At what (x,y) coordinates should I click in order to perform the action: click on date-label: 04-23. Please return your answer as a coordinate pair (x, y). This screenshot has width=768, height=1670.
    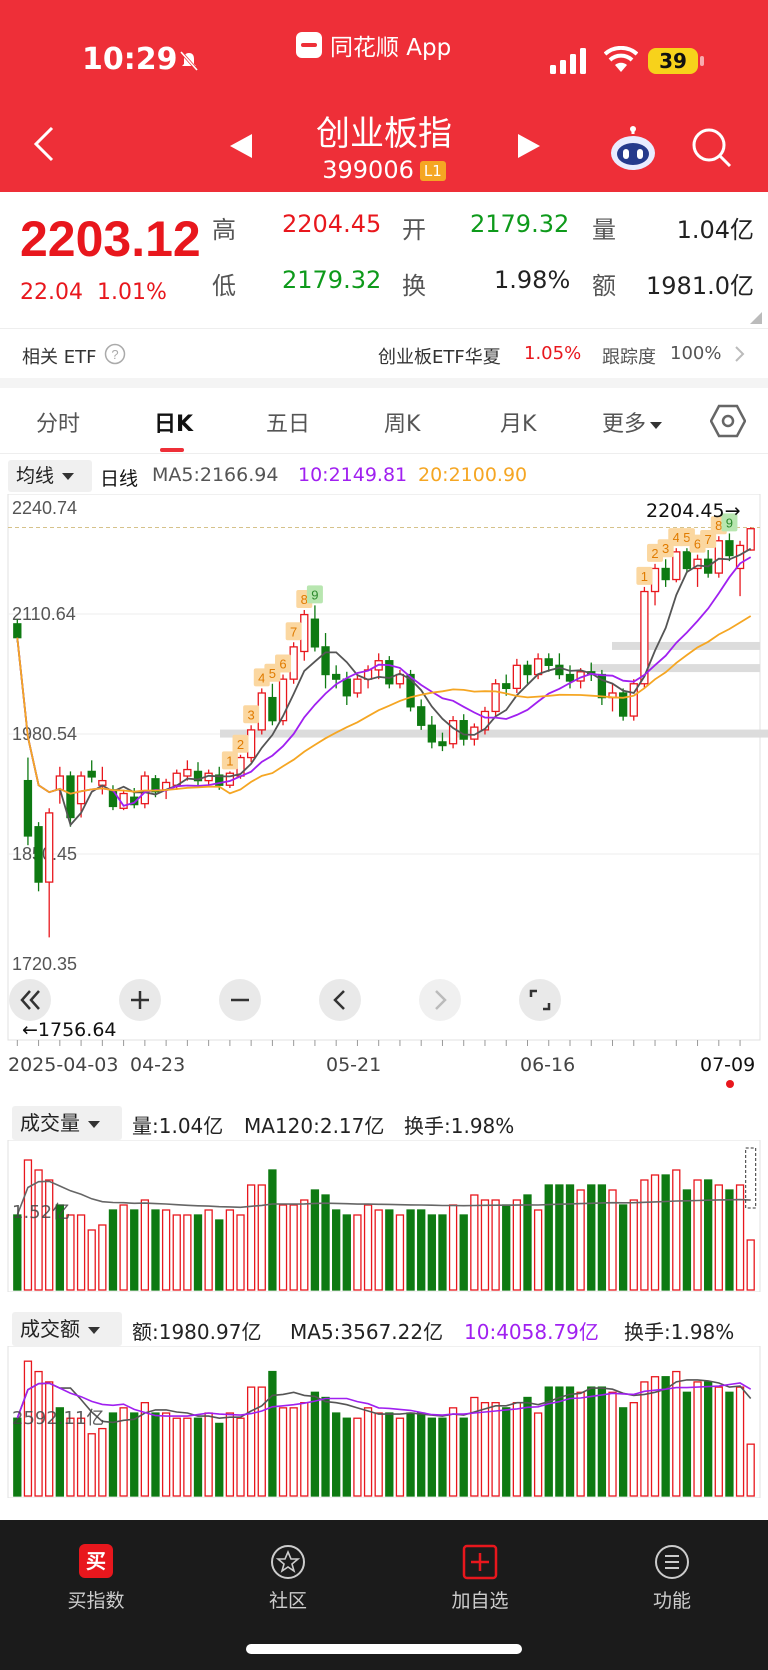
    Looking at the image, I should click on (158, 1065).